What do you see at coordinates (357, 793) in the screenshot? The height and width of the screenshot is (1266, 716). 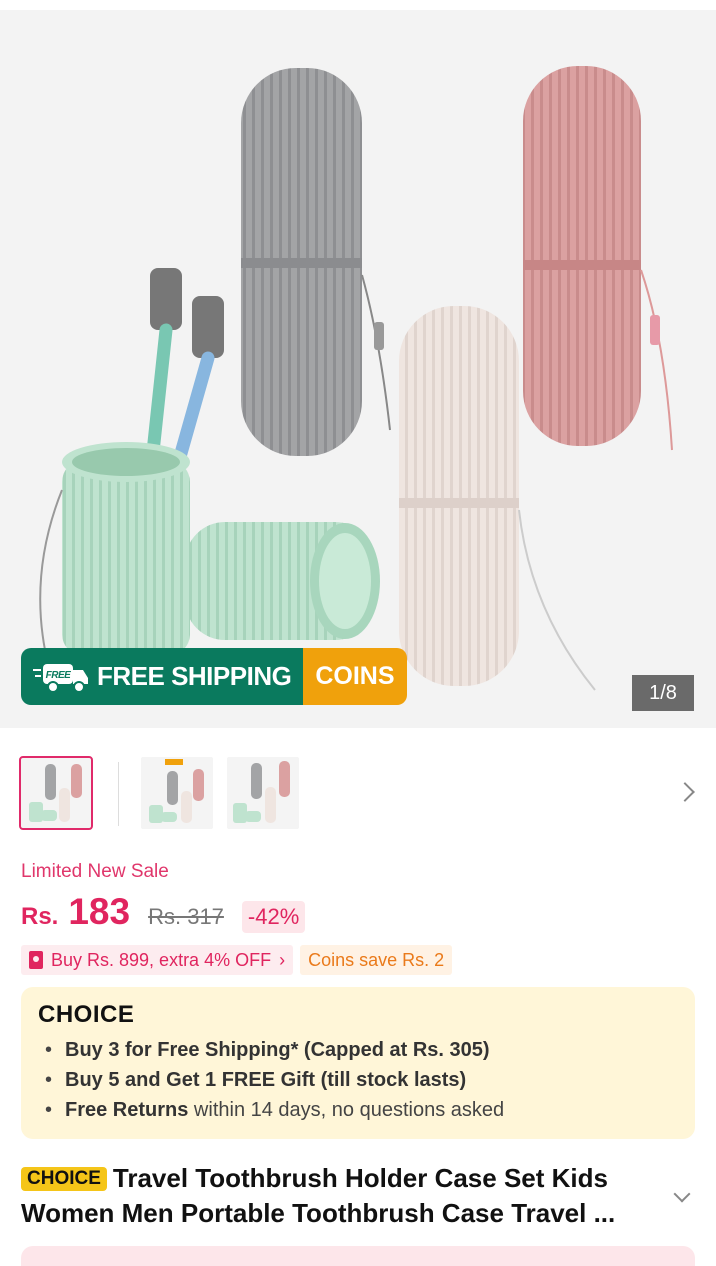 I see `thumbnail-strip` at bounding box center [357, 793].